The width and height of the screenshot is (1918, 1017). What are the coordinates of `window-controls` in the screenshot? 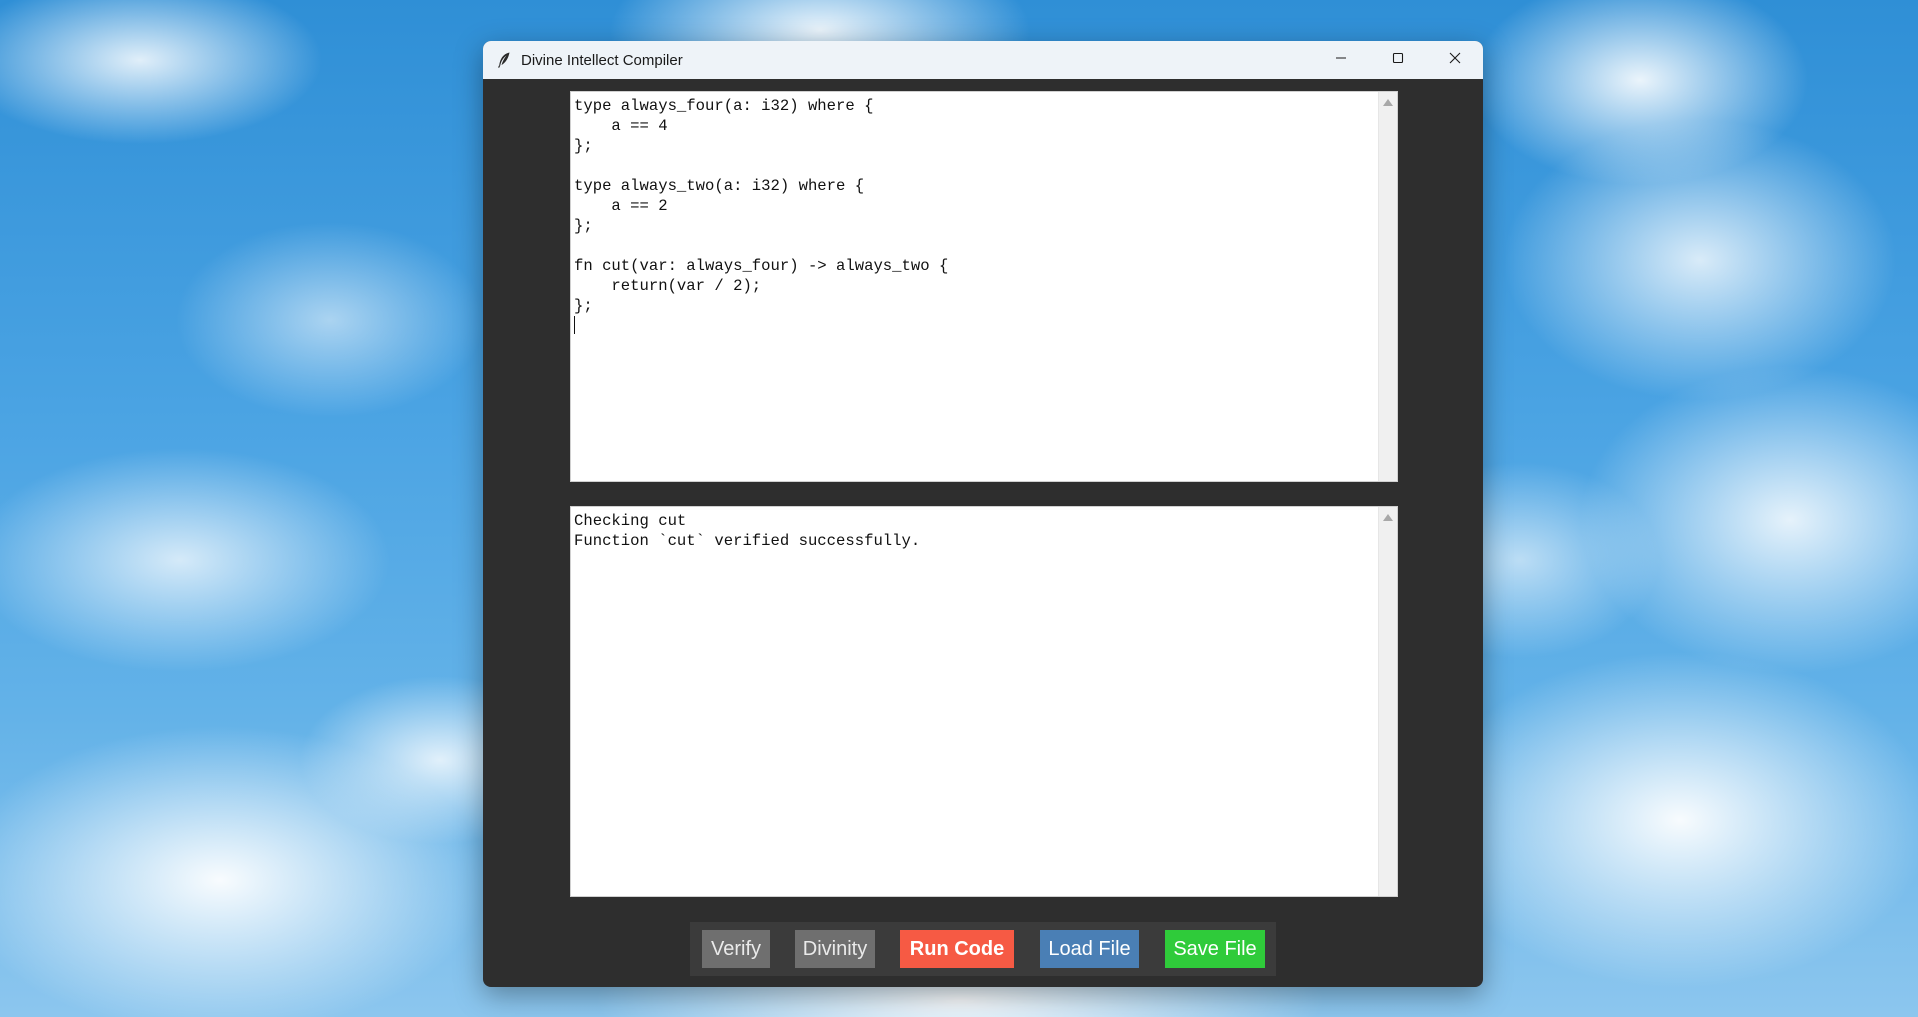 It's located at (1397, 60).